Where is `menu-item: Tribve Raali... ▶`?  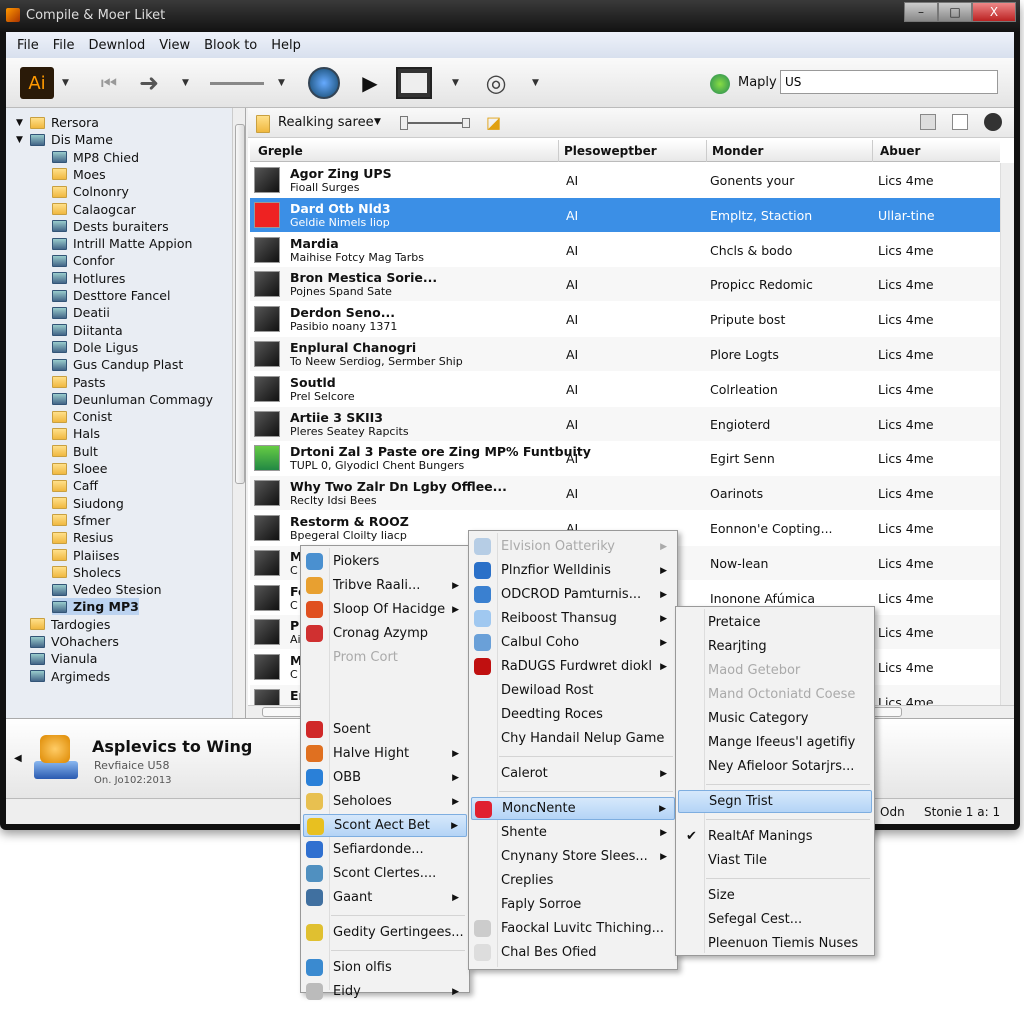
menu-item: Tribve Raali... ▶ is located at coordinates (385, 585).